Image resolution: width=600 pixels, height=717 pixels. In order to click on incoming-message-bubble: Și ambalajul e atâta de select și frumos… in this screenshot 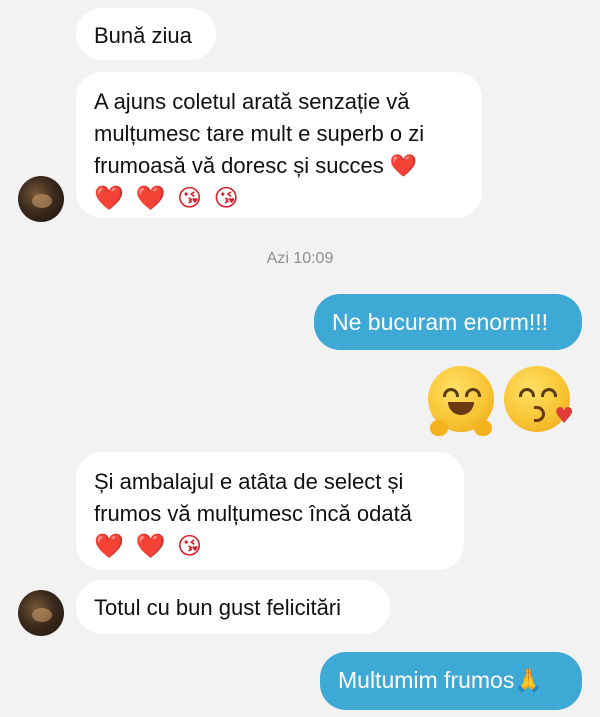, I will do `click(270, 511)`.